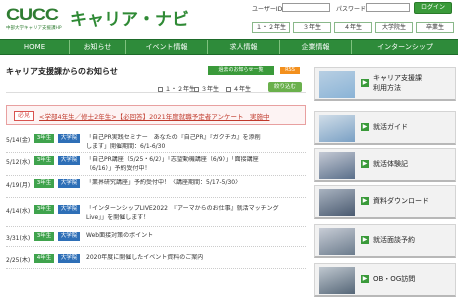 This screenshot has width=458, height=303. Describe the element at coordinates (196, 258) in the screenshot. I see `news-link: 2020年度に開催したイベント資料のご案内` at that location.